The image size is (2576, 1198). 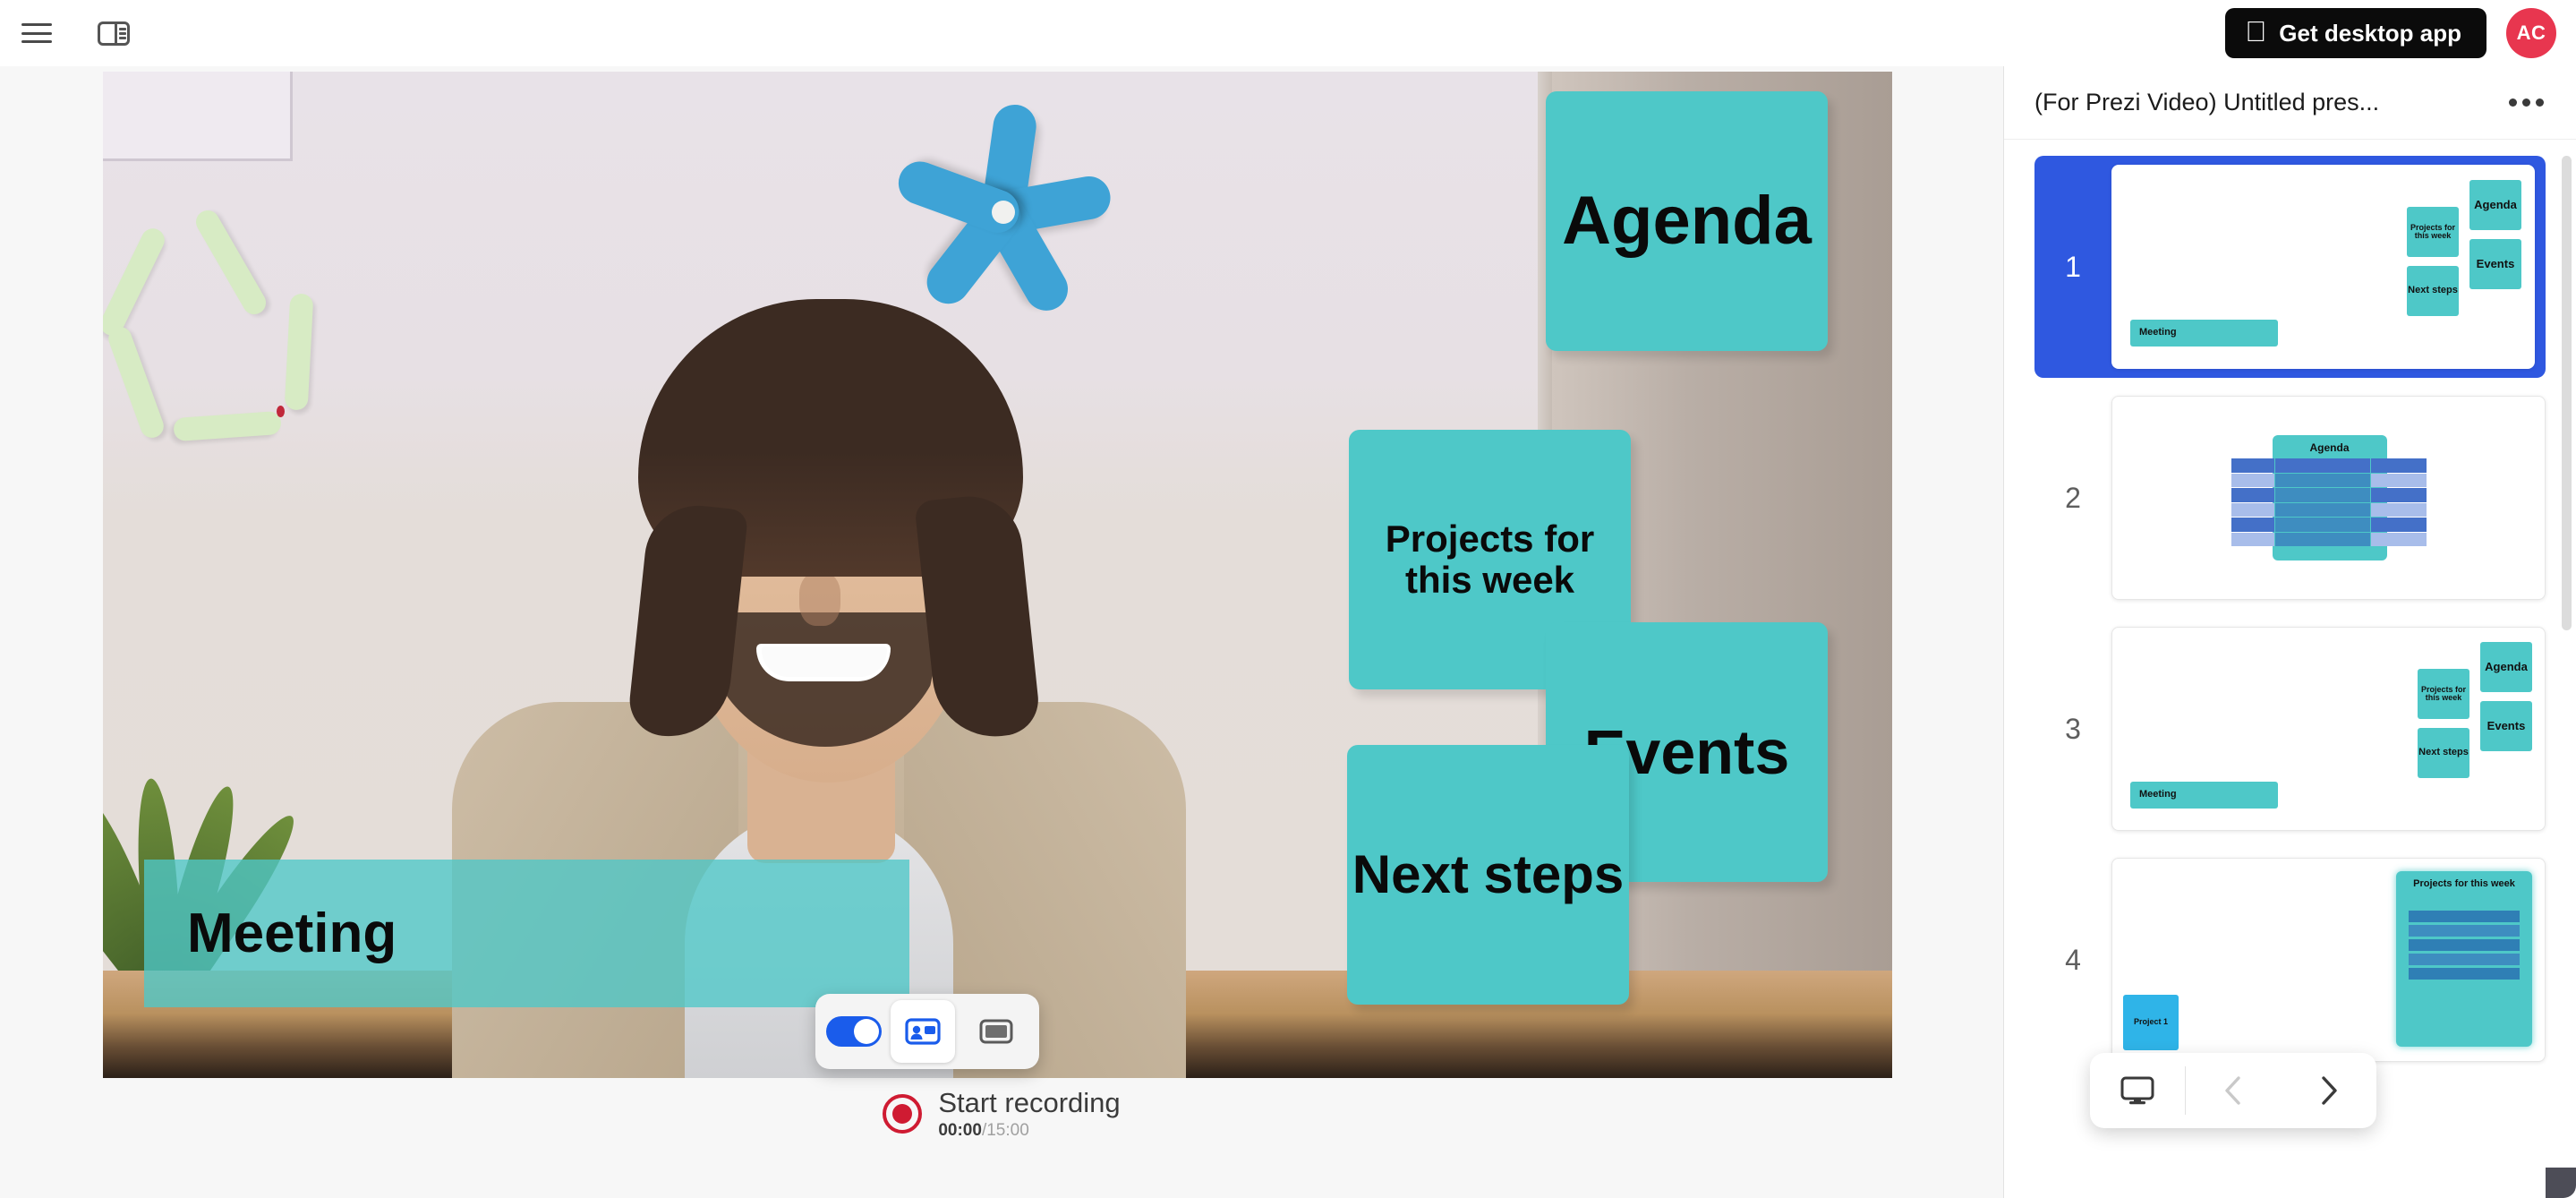 What do you see at coordinates (2506, 726) in the screenshot?
I see `thumb3-card-events: Events` at bounding box center [2506, 726].